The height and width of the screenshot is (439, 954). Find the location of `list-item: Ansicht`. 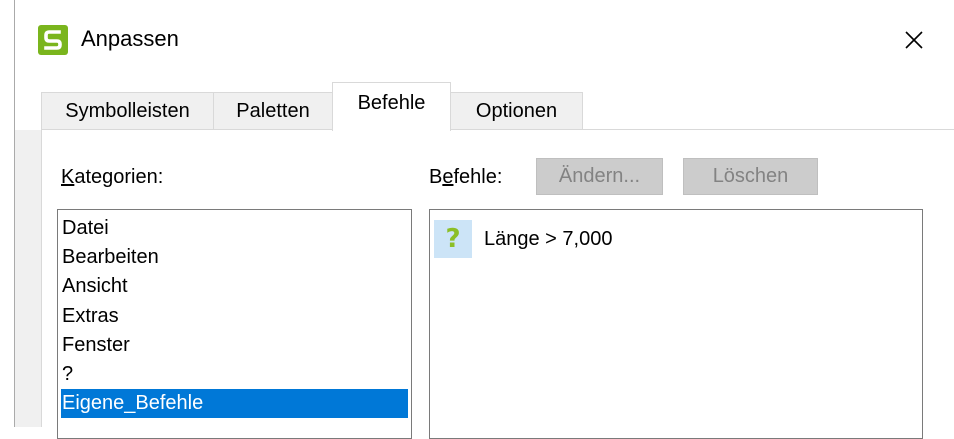

list-item: Ansicht is located at coordinates (234, 286).